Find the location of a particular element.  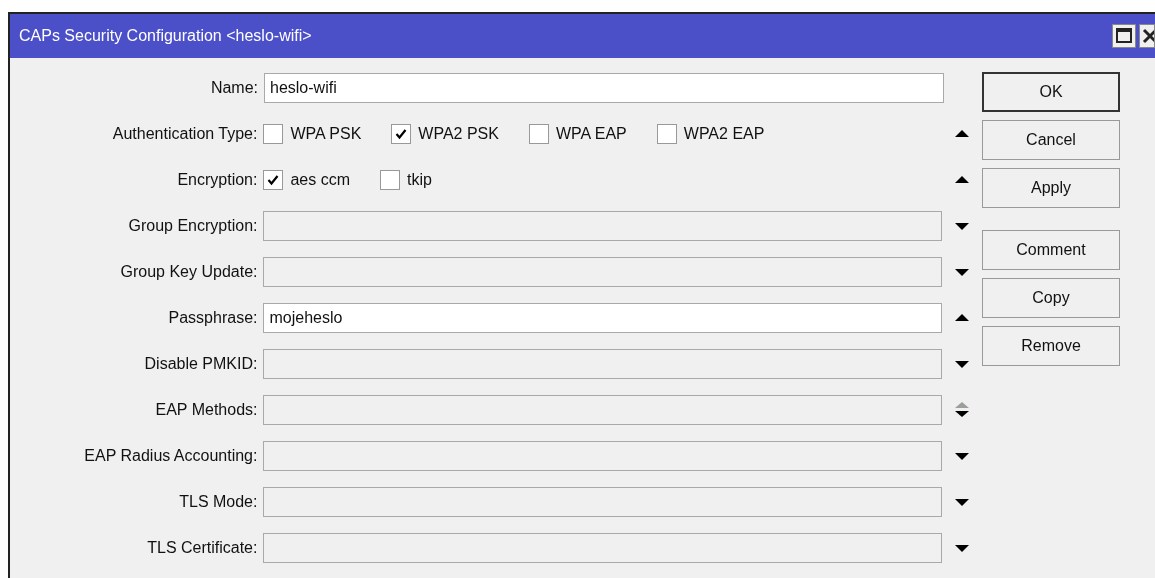

dialog-button: Comment is located at coordinates (1051, 250).